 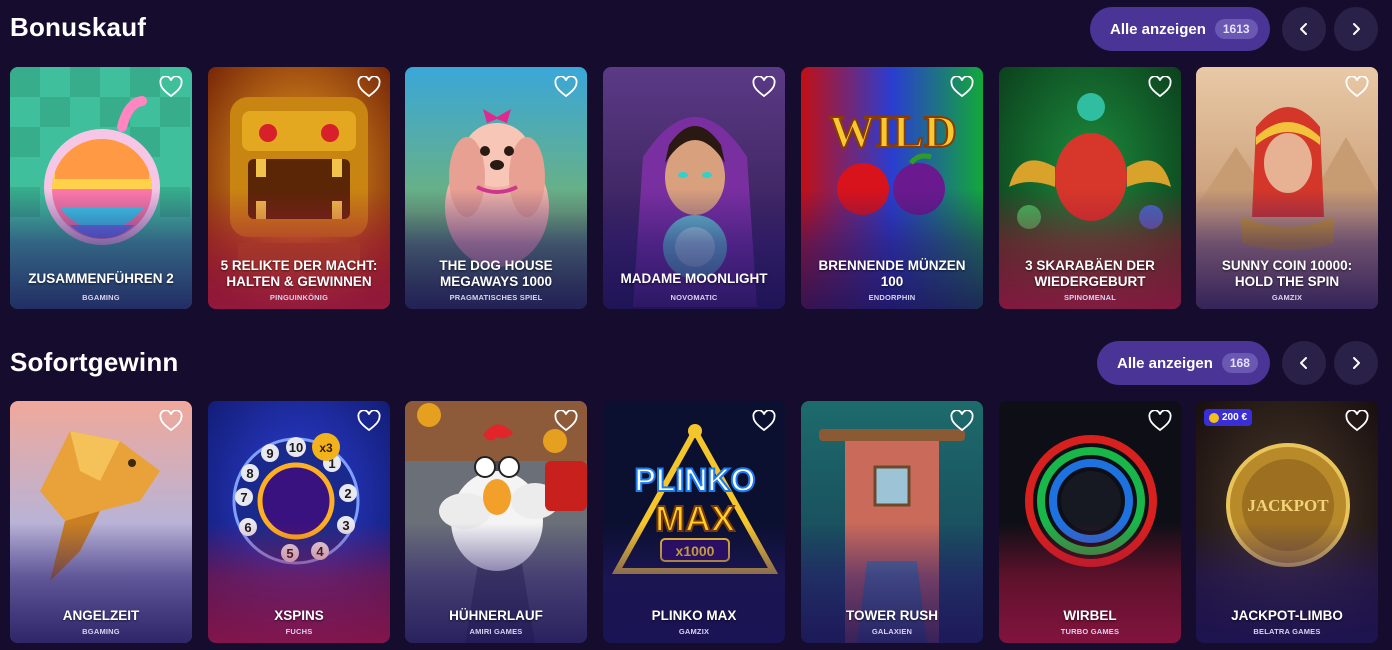 What do you see at coordinates (1090, 631) in the screenshot?
I see `game-provider: TURBO GAMES` at bounding box center [1090, 631].